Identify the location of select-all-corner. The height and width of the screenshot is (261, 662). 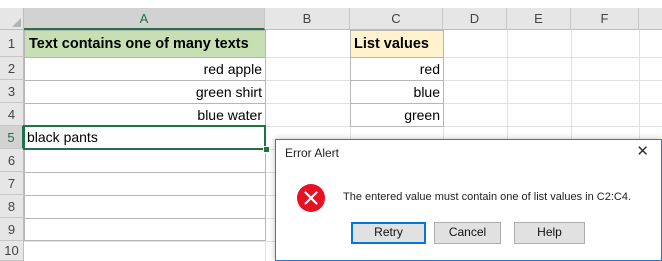
(12, 19).